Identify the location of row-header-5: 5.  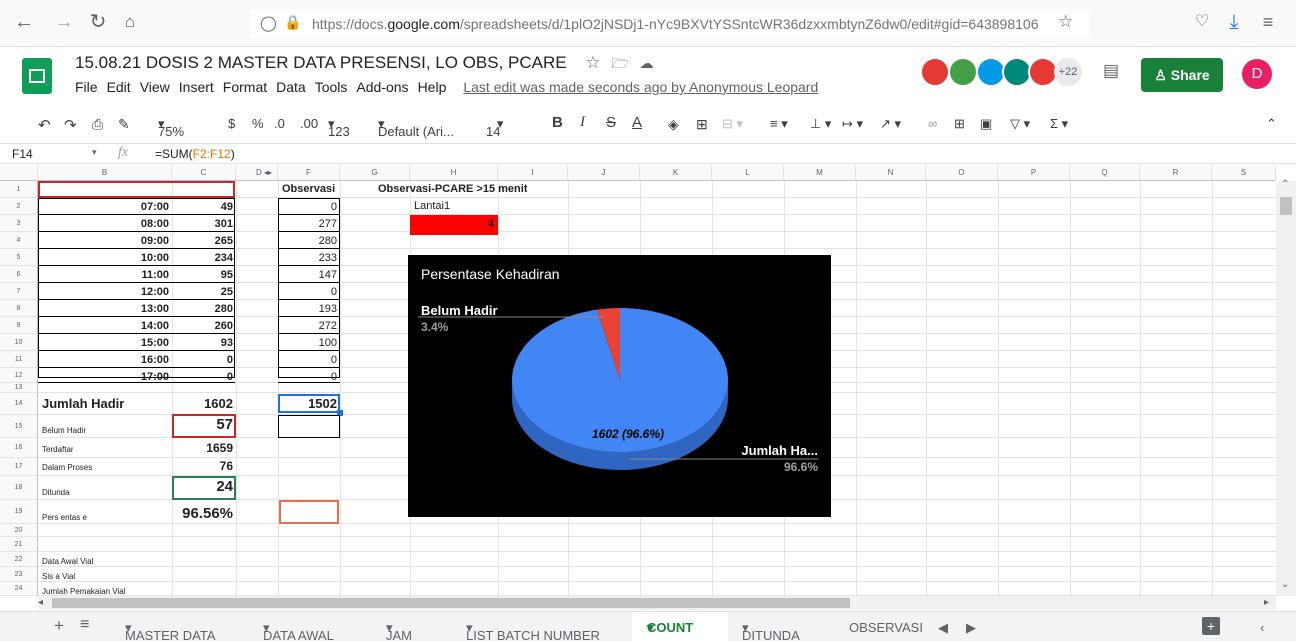
(19, 257).